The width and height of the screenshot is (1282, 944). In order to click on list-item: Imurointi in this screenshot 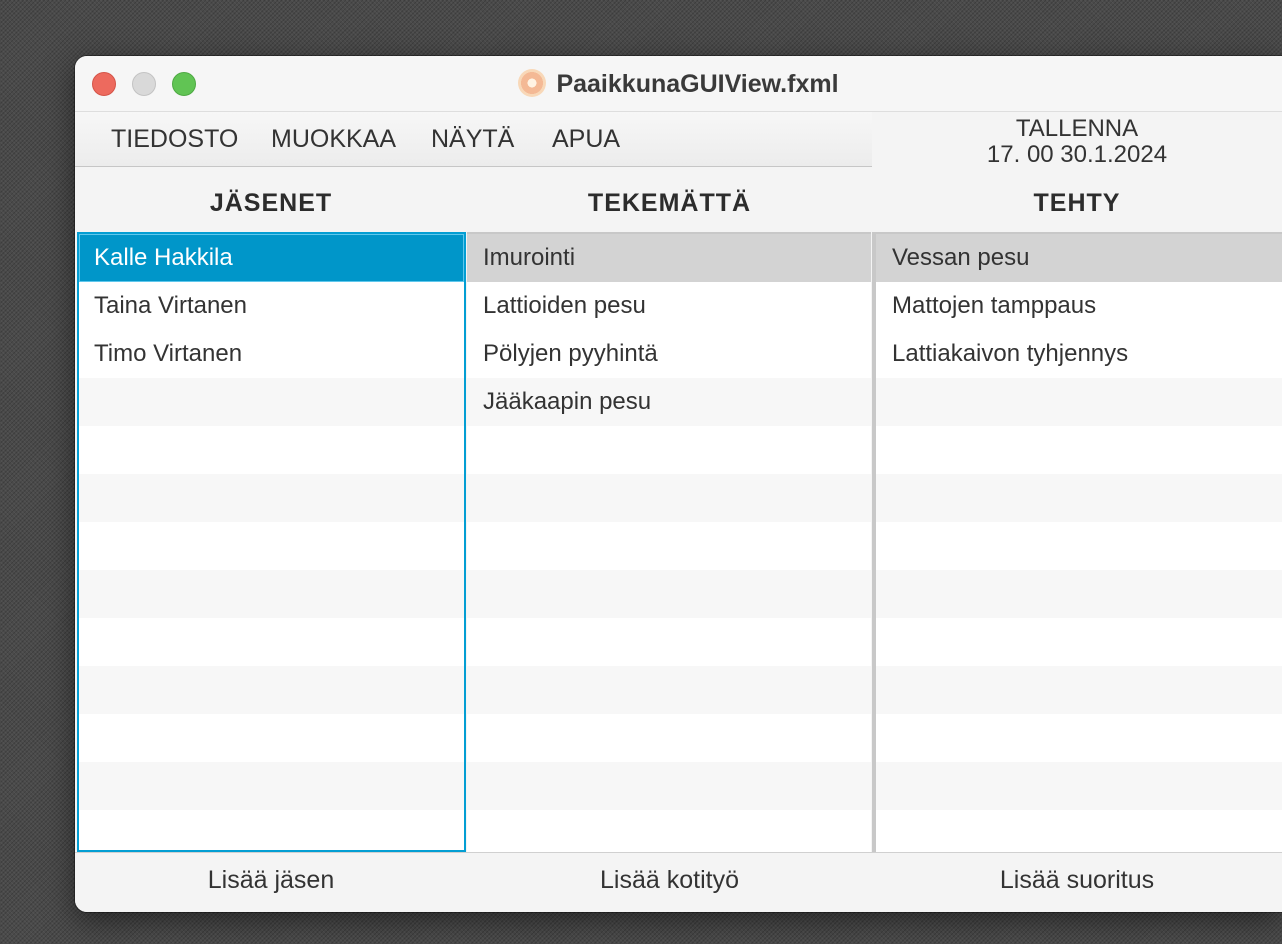, I will do `click(669, 258)`.